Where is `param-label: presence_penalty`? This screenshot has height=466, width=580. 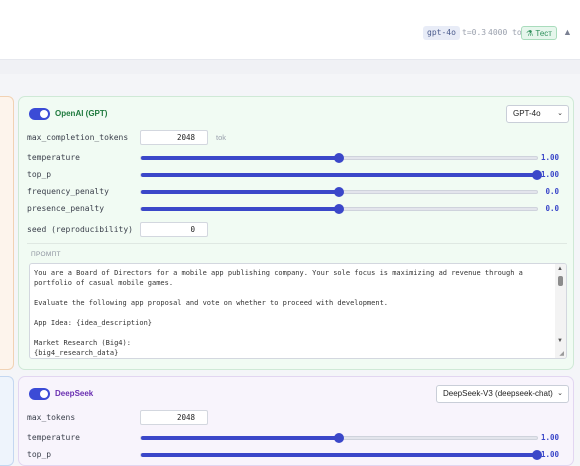
param-label: presence_penalty is located at coordinates (66, 208).